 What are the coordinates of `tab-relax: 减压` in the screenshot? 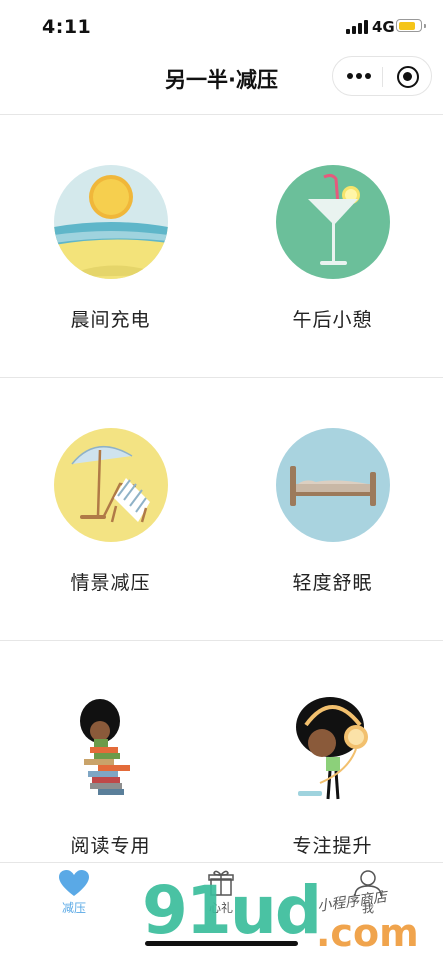 It's located at (74, 899).